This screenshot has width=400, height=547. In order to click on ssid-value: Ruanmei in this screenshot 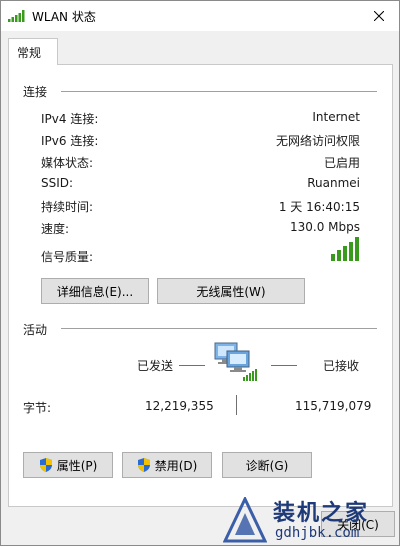, I will do `click(333, 183)`.